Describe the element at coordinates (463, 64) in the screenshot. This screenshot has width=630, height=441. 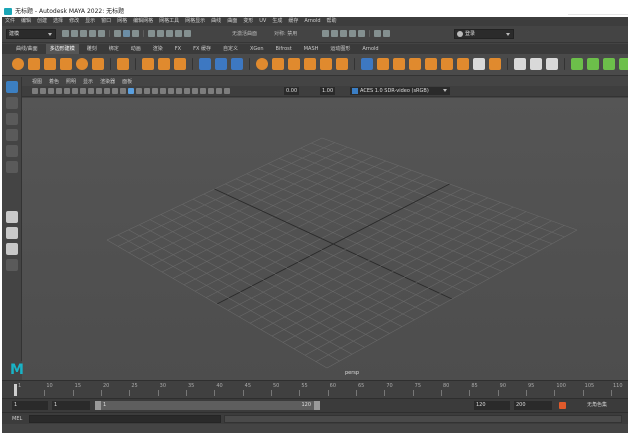
I see `mirror-icon` at that location.